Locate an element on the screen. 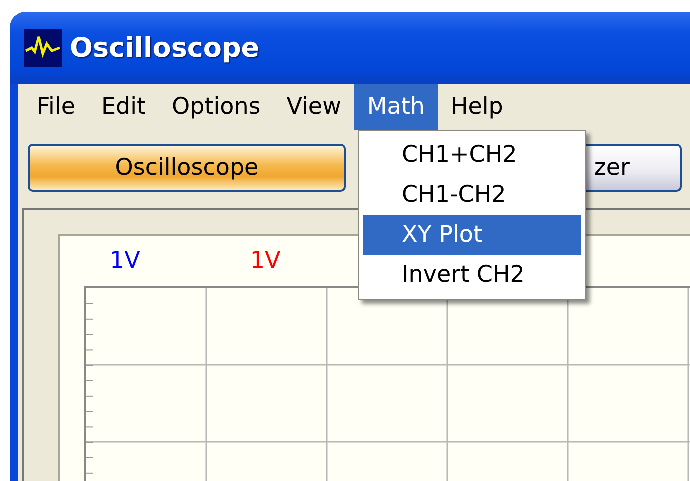  menu-option: Invert CH2 is located at coordinates (472, 275).